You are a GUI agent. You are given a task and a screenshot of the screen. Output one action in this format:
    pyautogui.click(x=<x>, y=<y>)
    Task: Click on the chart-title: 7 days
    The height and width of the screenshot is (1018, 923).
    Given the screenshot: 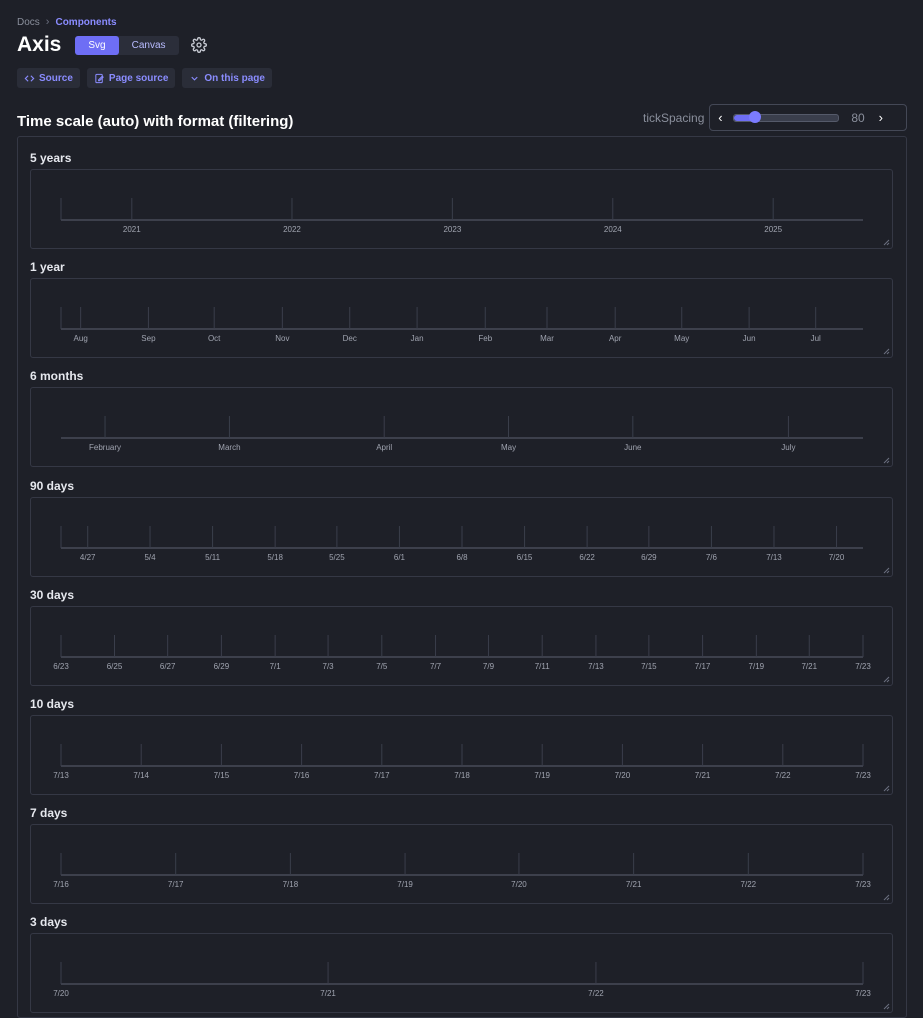 What is the action you would take?
    pyautogui.click(x=49, y=813)
    